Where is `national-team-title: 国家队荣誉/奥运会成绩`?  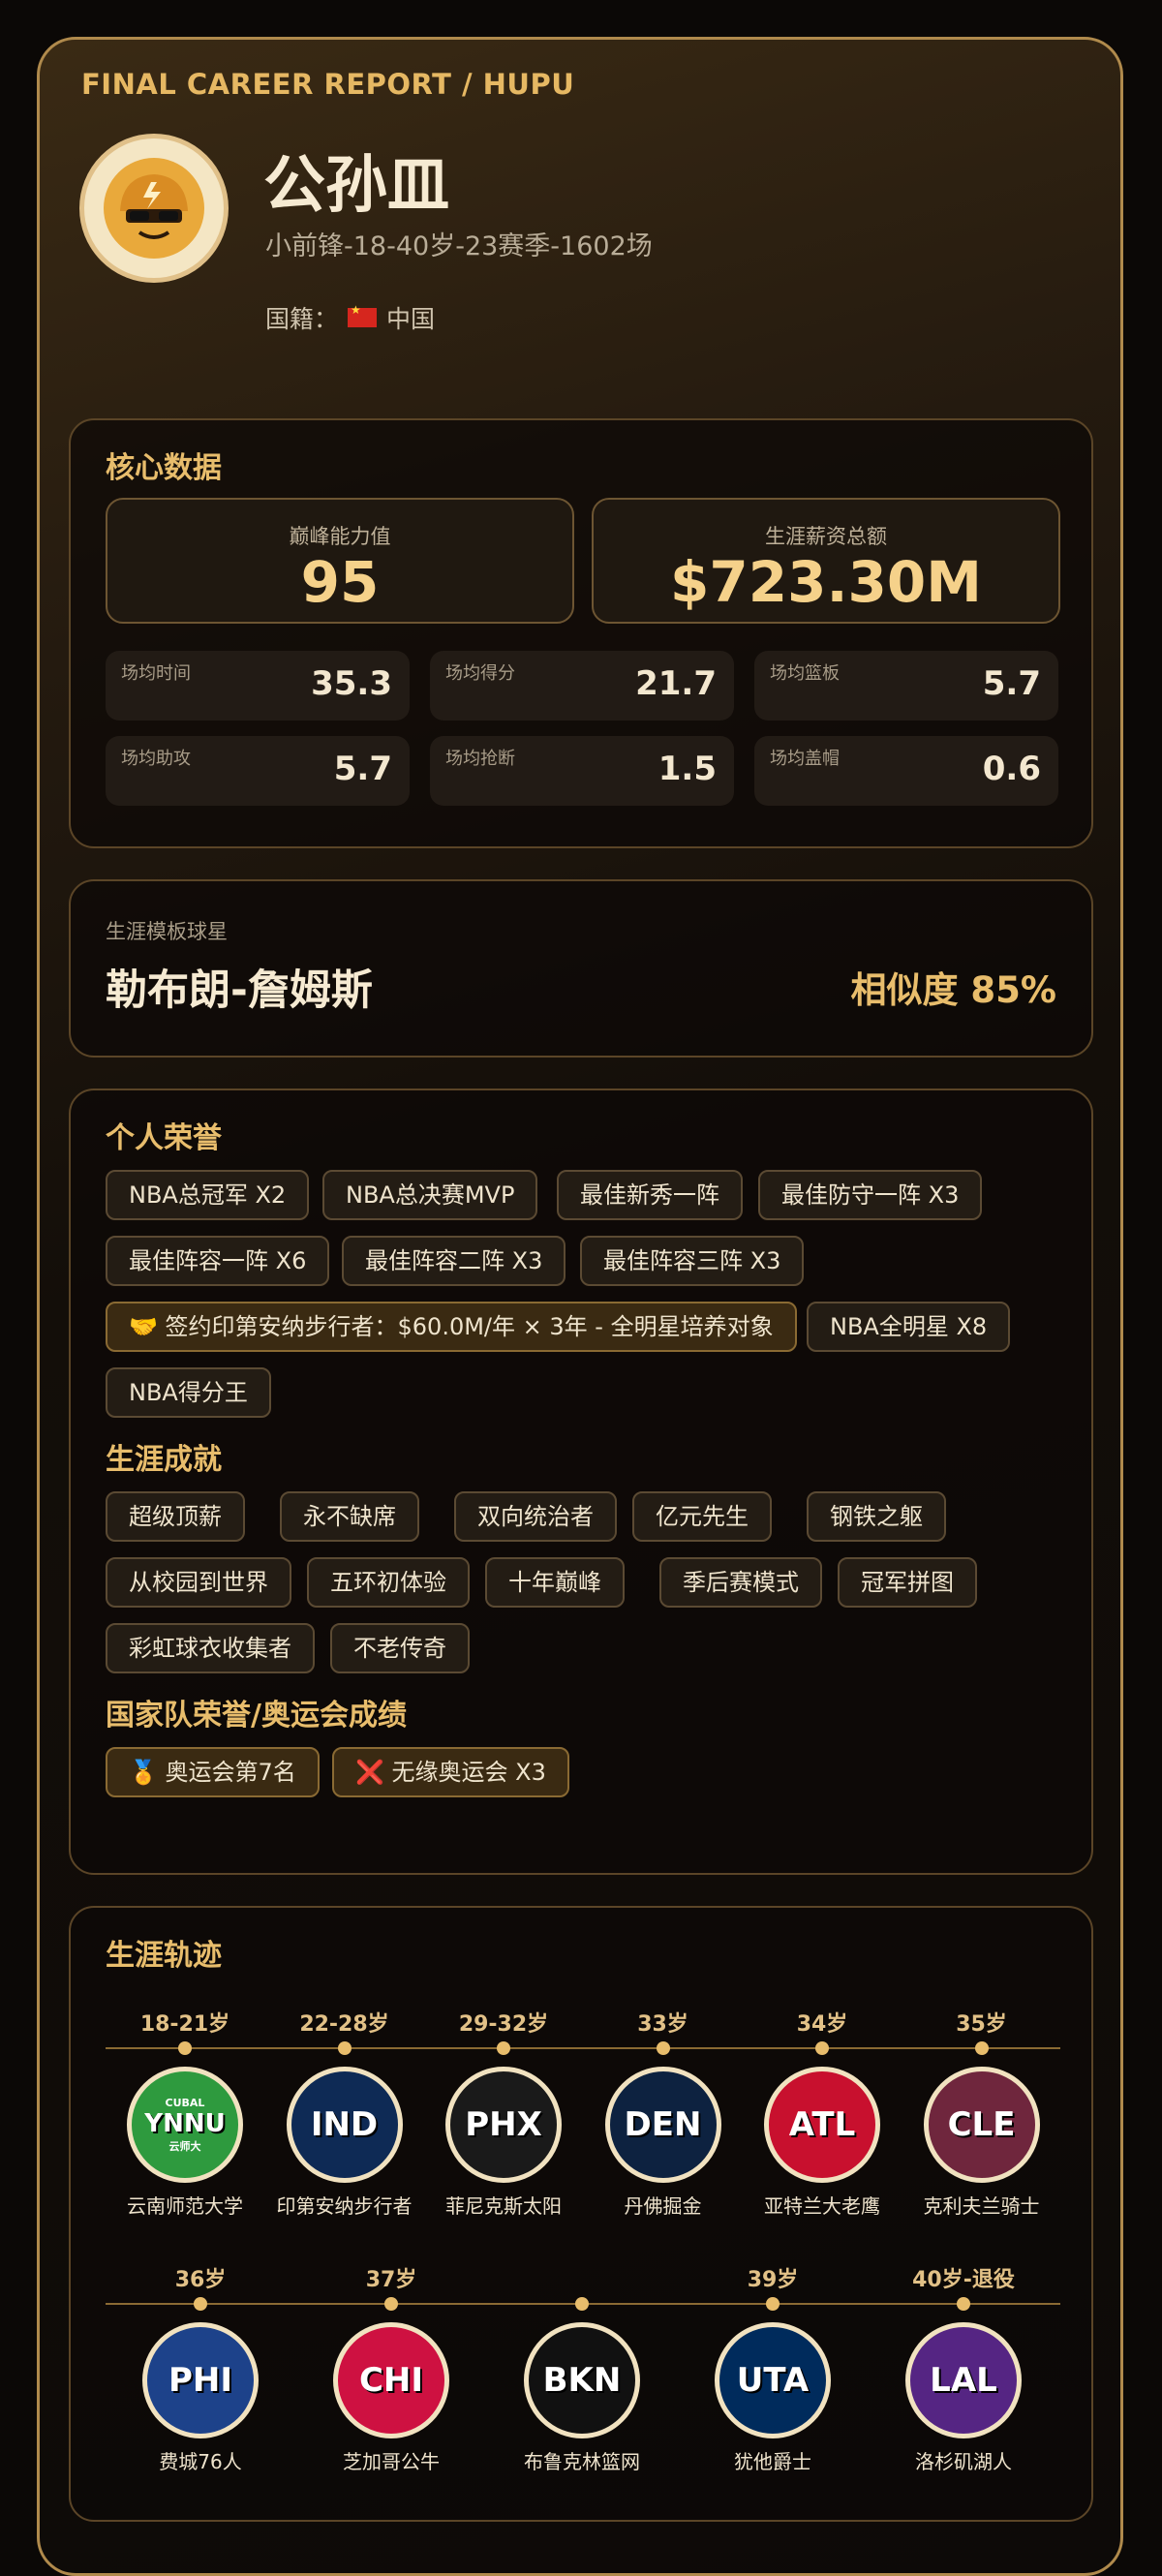 national-team-title: 国家队荣誉/奥运会成绩 is located at coordinates (257, 1716).